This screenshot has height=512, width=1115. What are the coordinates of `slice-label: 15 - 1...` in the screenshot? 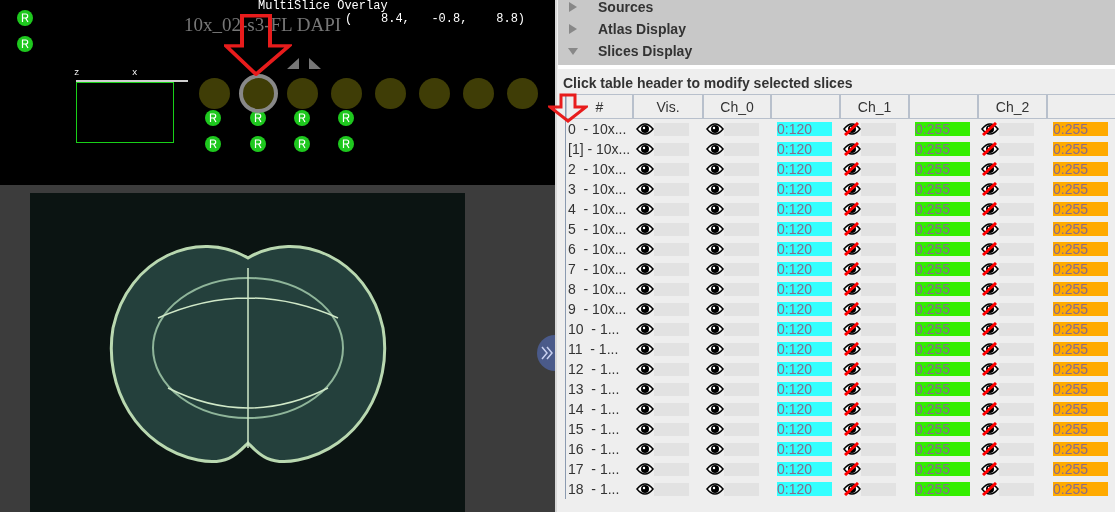 It's located at (599, 429).